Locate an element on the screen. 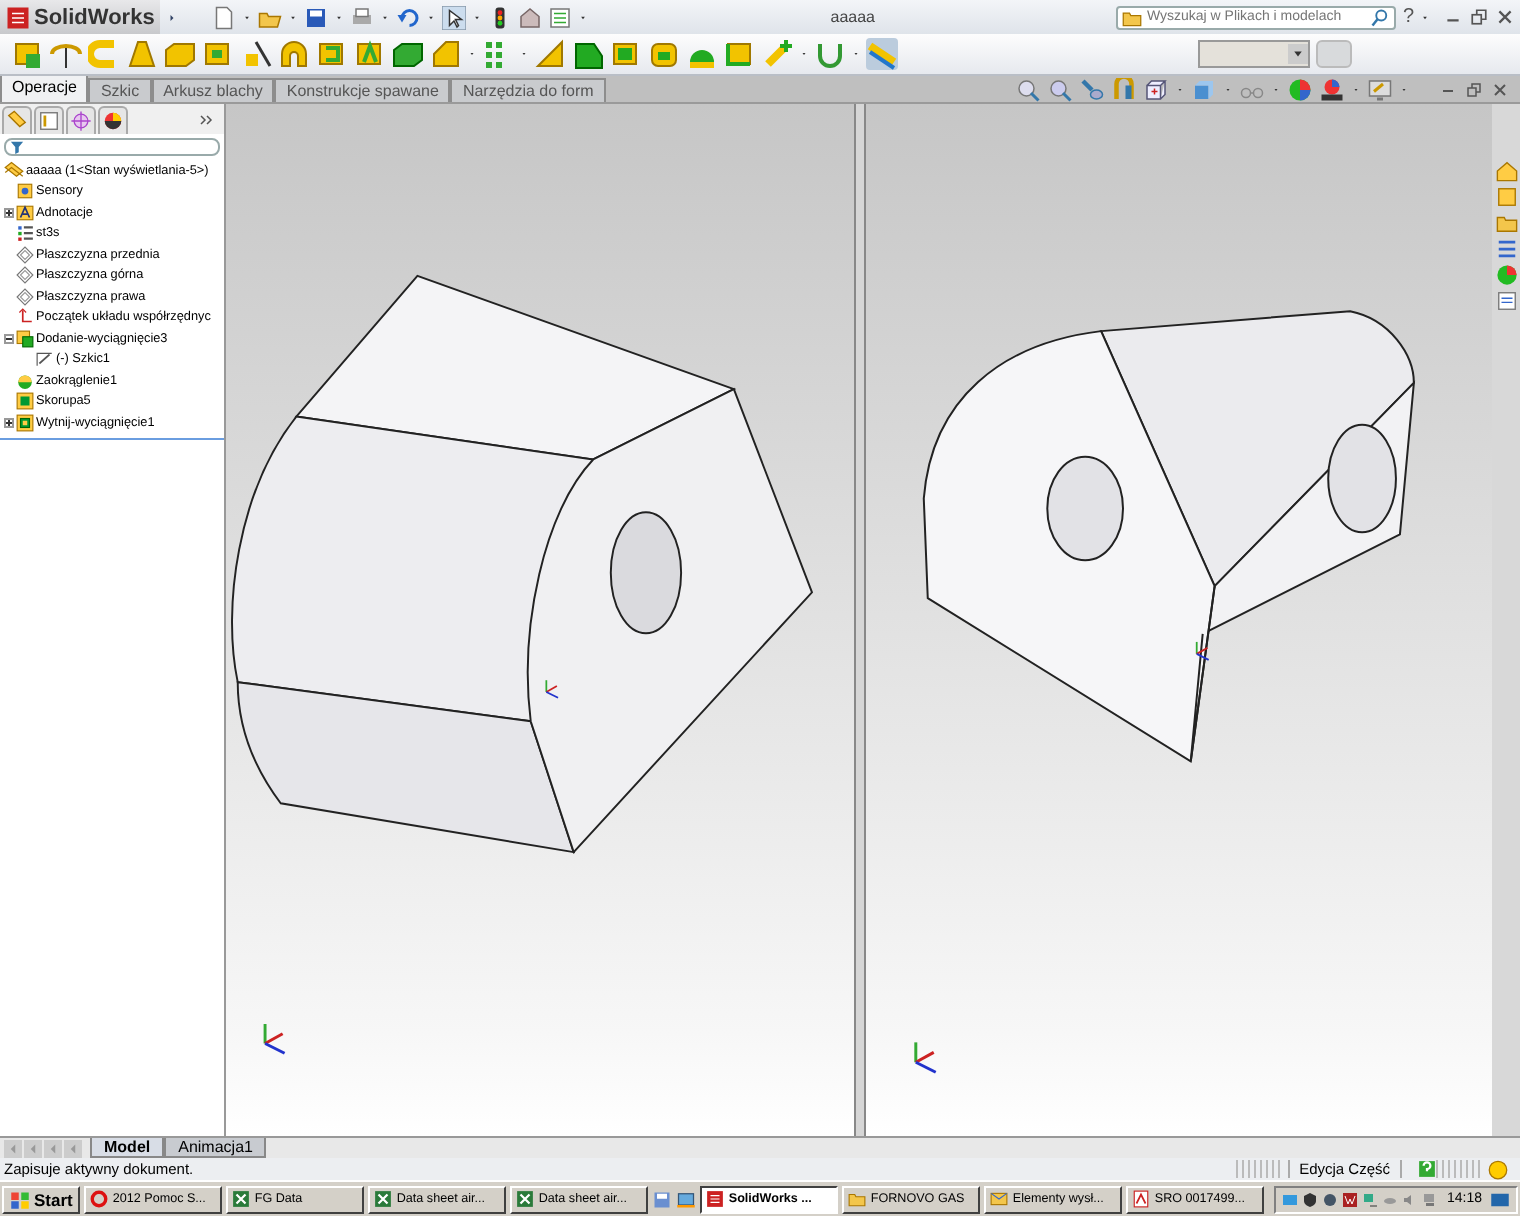 Image resolution: width=1520 pixels, height=1216 pixels. cylinder-icon is located at coordinates (664, 54).